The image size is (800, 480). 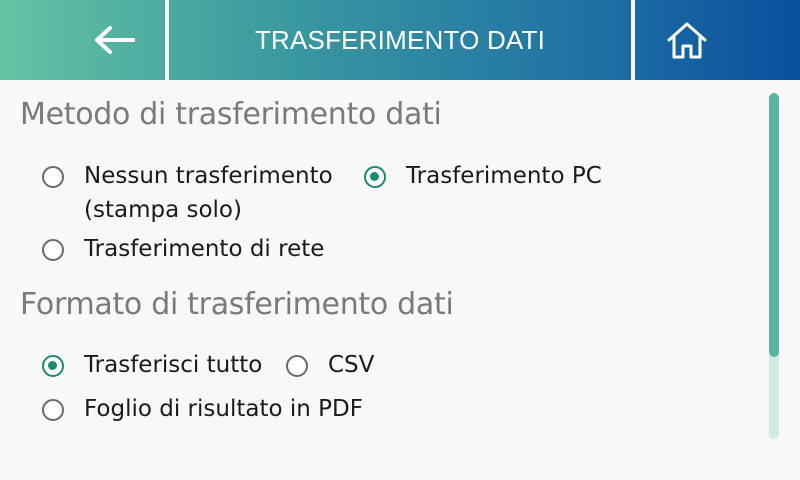 I want to click on radio-option-no-transfer: Nessun trasferimento (stampa solo), so click(x=187, y=195).